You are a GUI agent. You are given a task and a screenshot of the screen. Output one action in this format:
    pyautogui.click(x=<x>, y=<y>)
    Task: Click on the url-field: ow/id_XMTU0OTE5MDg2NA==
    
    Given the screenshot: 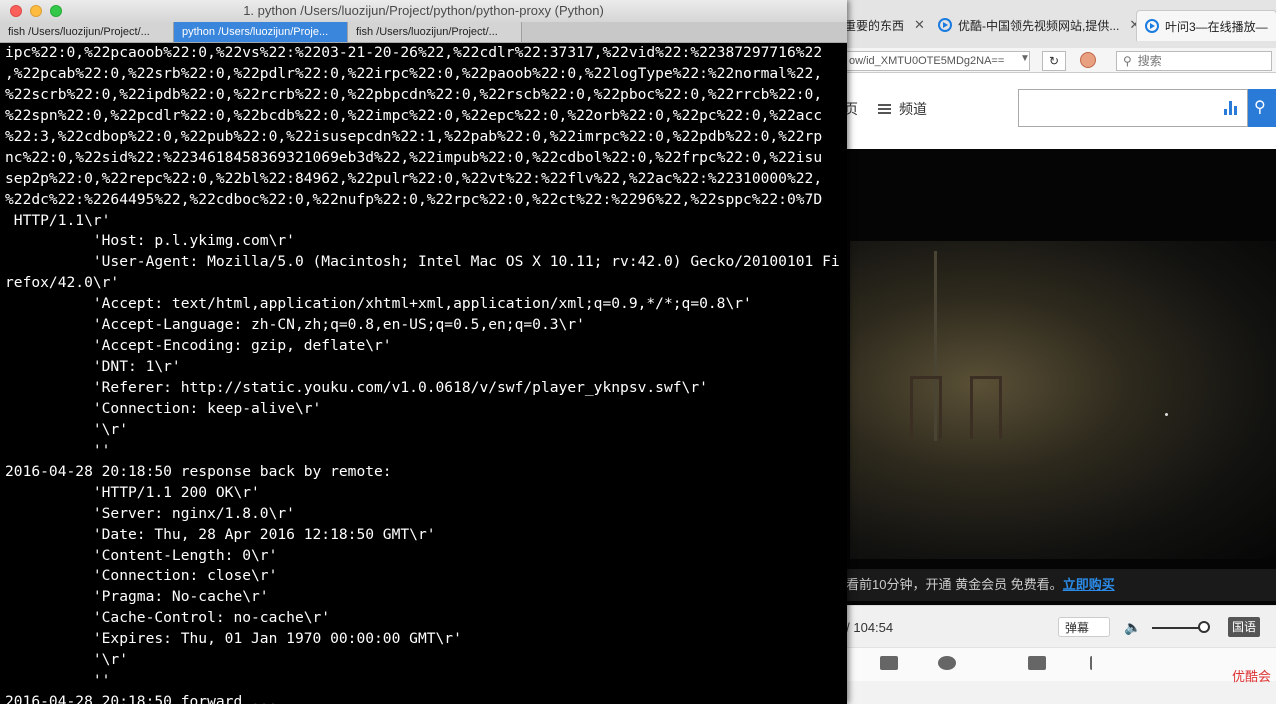 What is the action you would take?
    pyautogui.click(x=938, y=61)
    